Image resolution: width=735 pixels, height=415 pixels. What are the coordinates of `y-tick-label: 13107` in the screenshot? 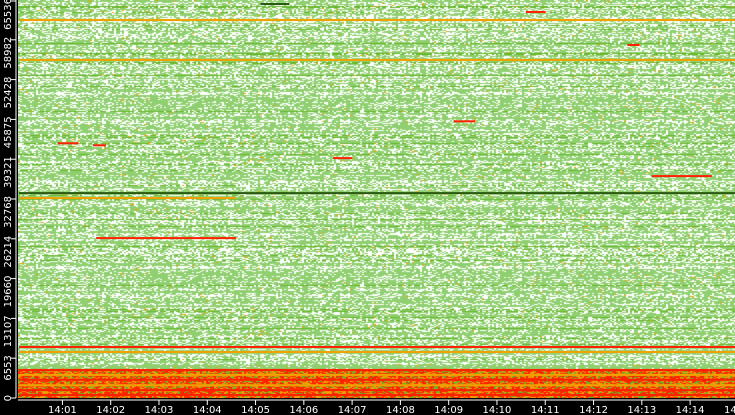 It's located at (8, 331).